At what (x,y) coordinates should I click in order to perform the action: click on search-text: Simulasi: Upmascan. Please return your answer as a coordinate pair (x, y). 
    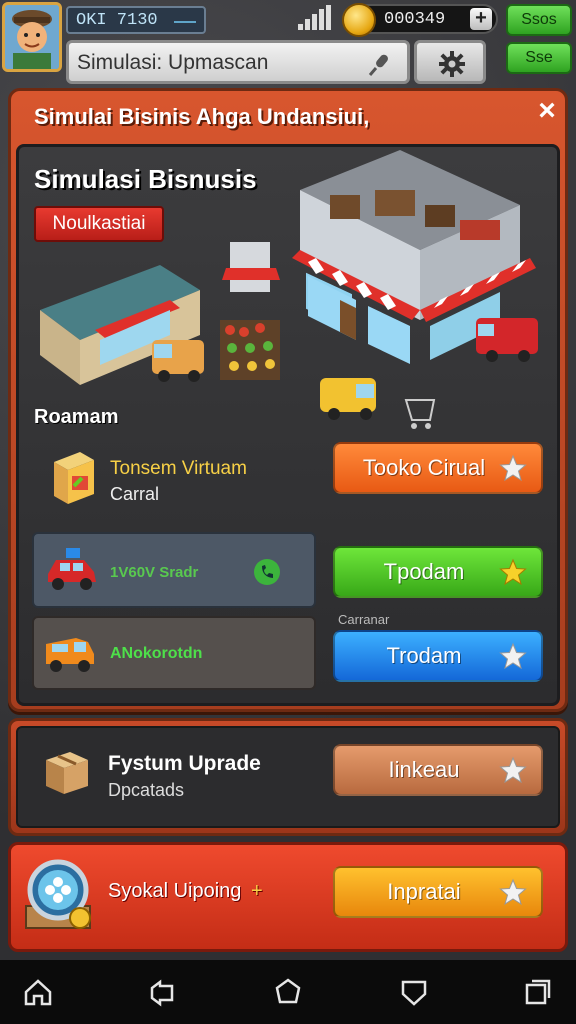
    Looking at the image, I should click on (173, 62).